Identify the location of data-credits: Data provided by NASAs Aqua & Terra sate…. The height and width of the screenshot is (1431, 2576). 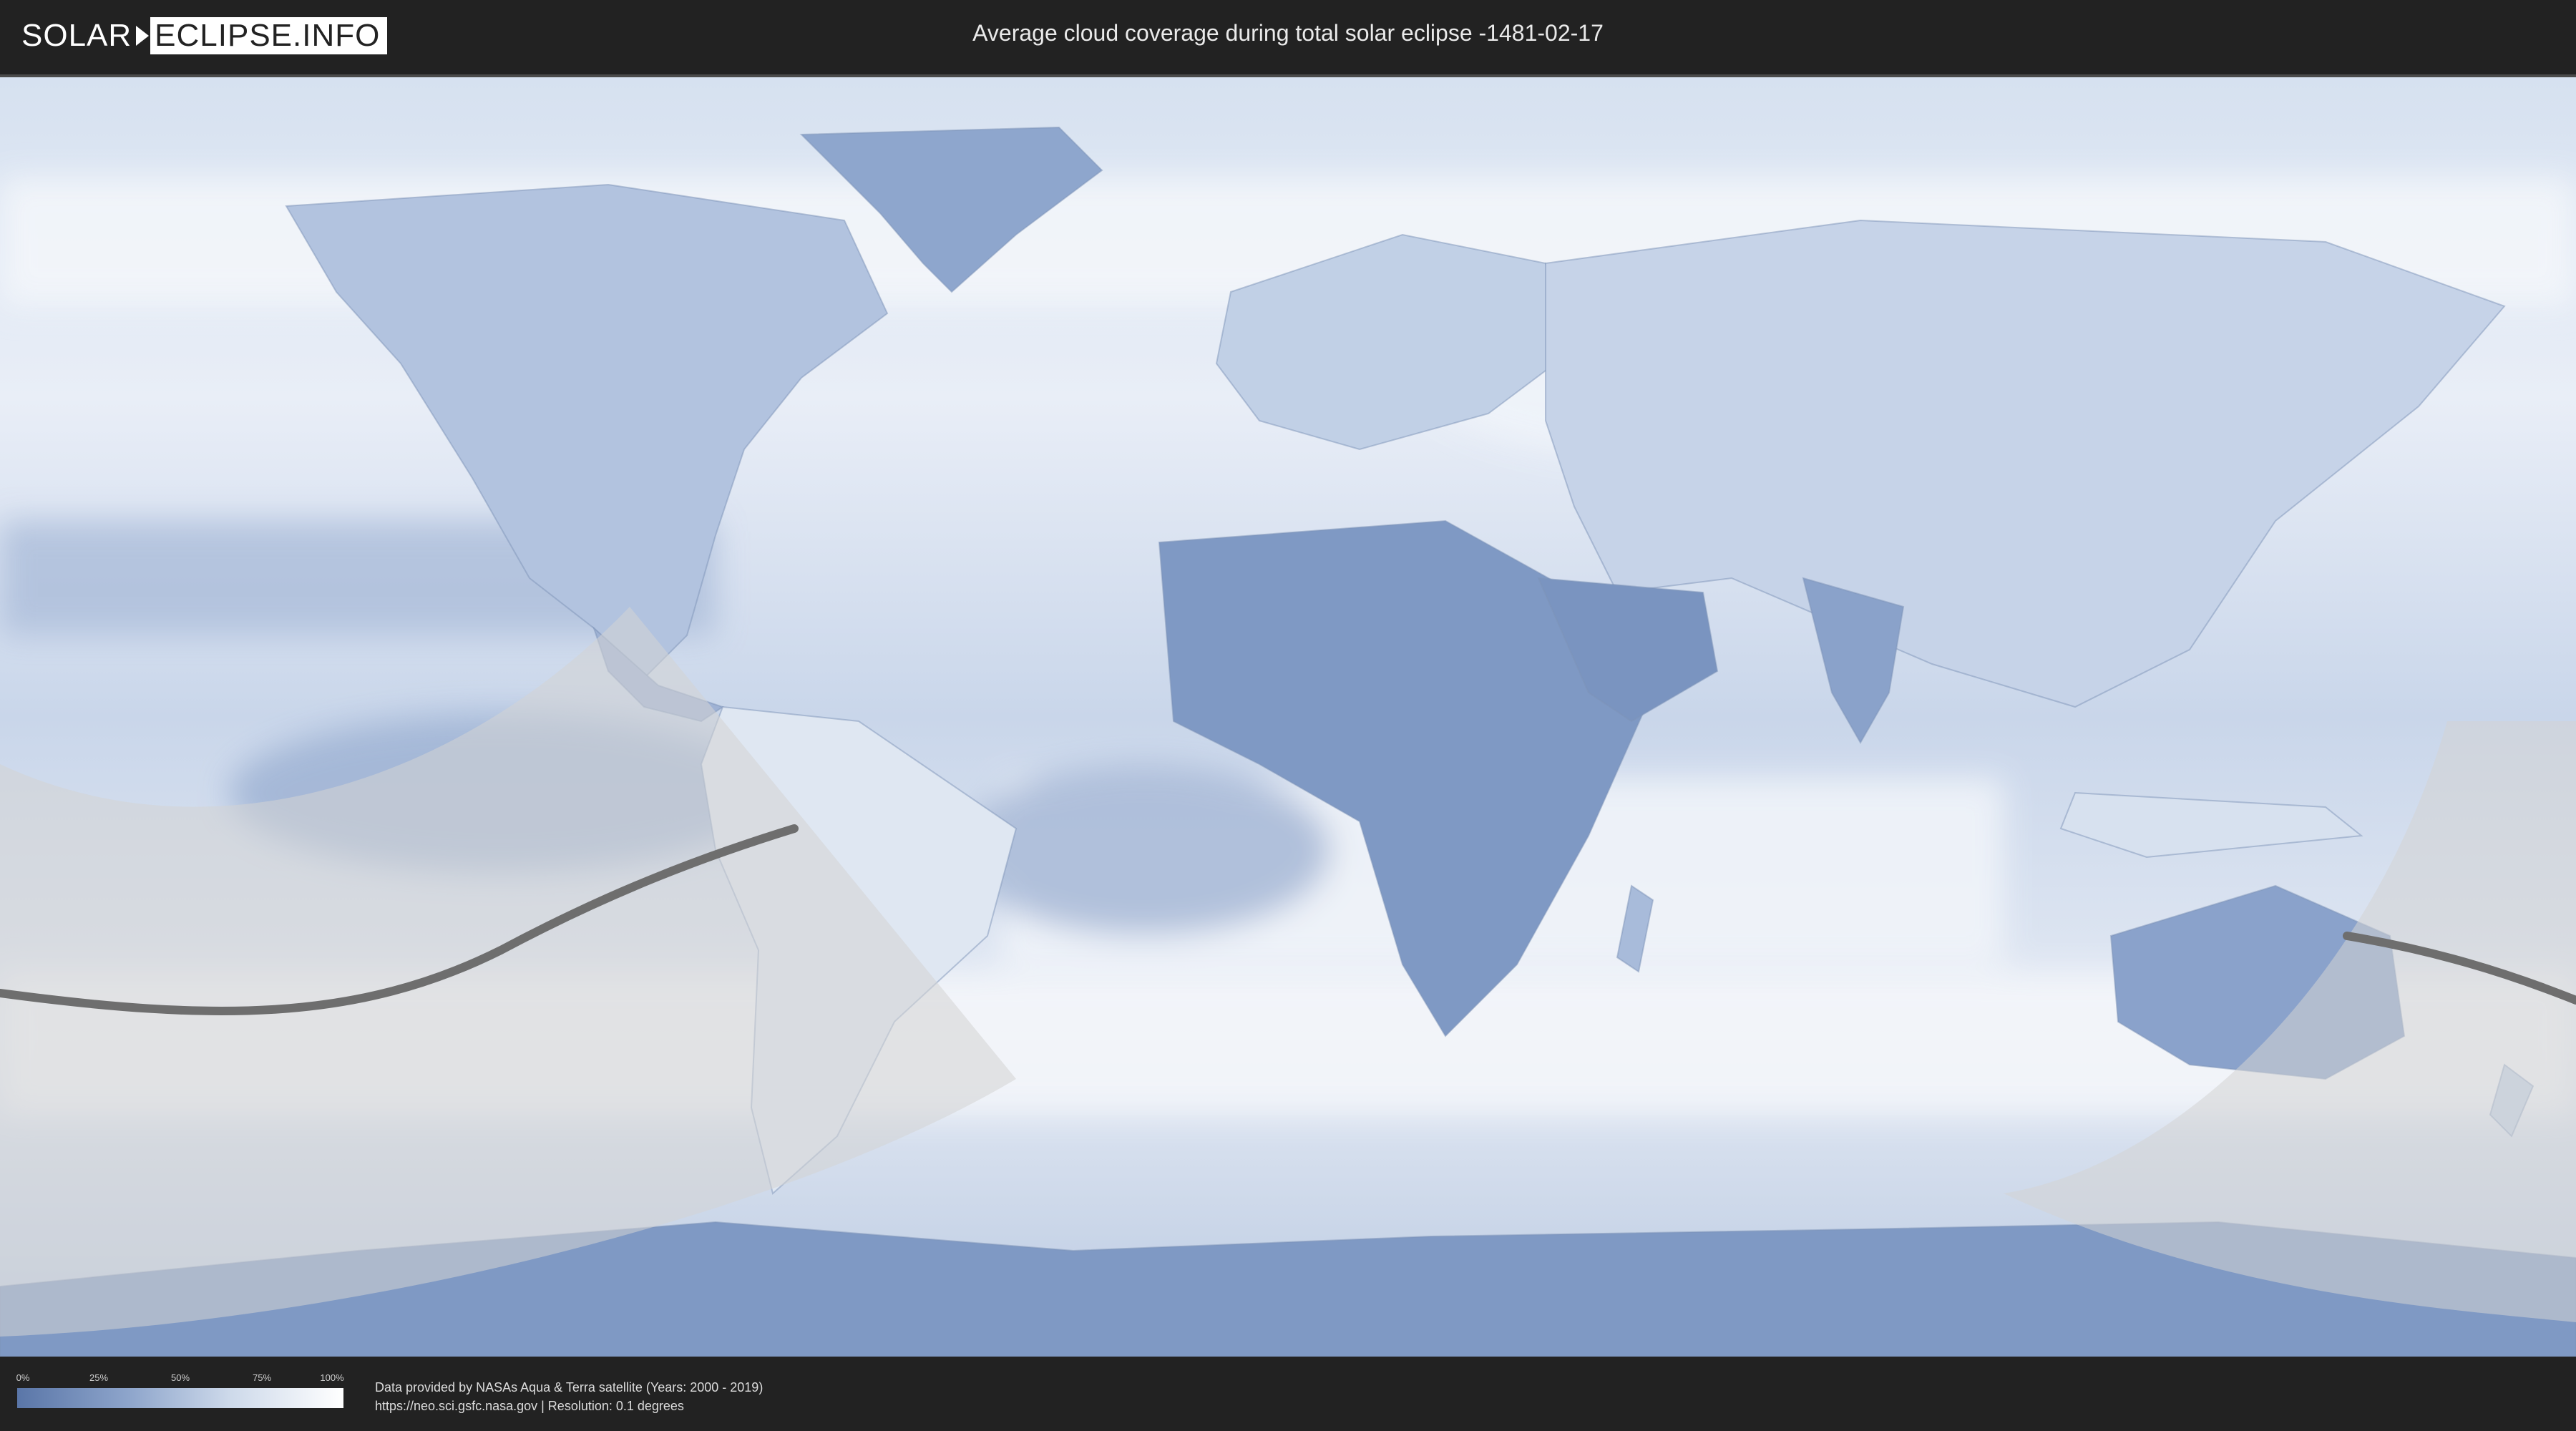
(569, 1396).